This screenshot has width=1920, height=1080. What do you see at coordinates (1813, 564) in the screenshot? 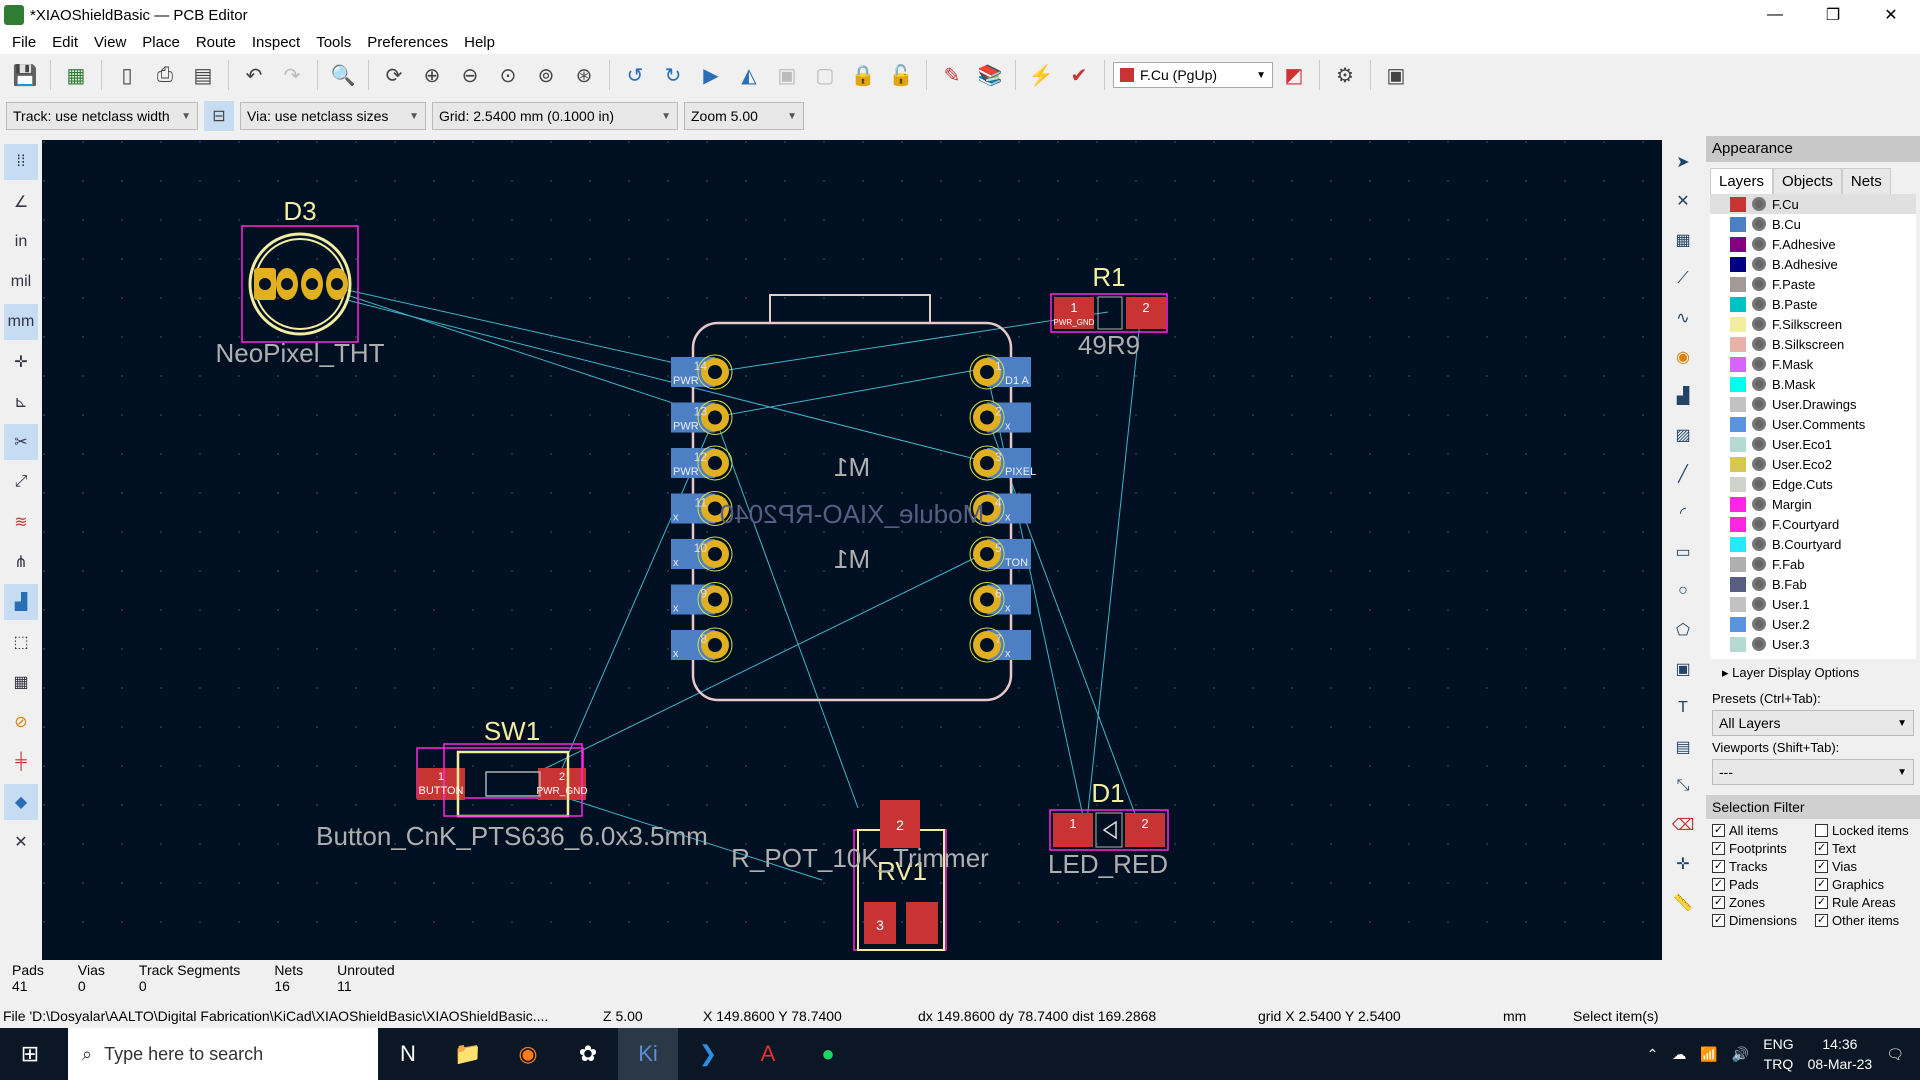
I see `layer-row: F.Fab` at bounding box center [1813, 564].